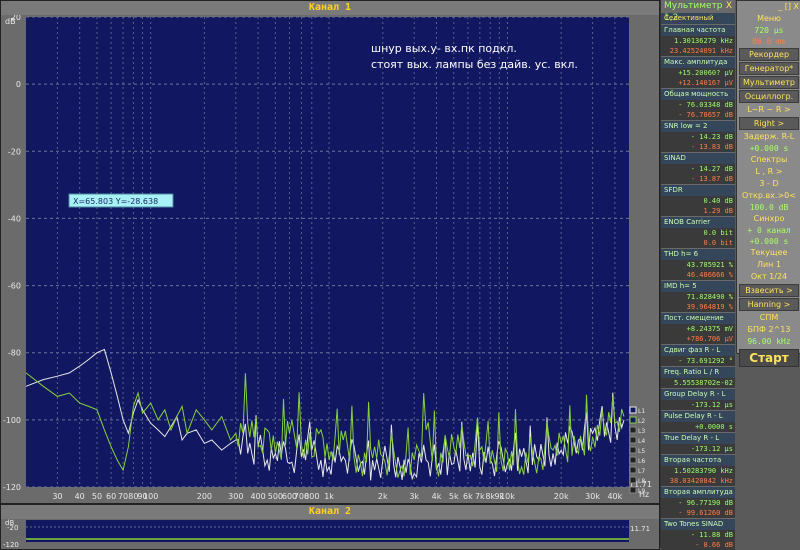 Image resolution: width=800 pixels, height=550 pixels. Describe the element at coordinates (480, 496) in the screenshot. I see `x-tick-label: 7k` at that location.